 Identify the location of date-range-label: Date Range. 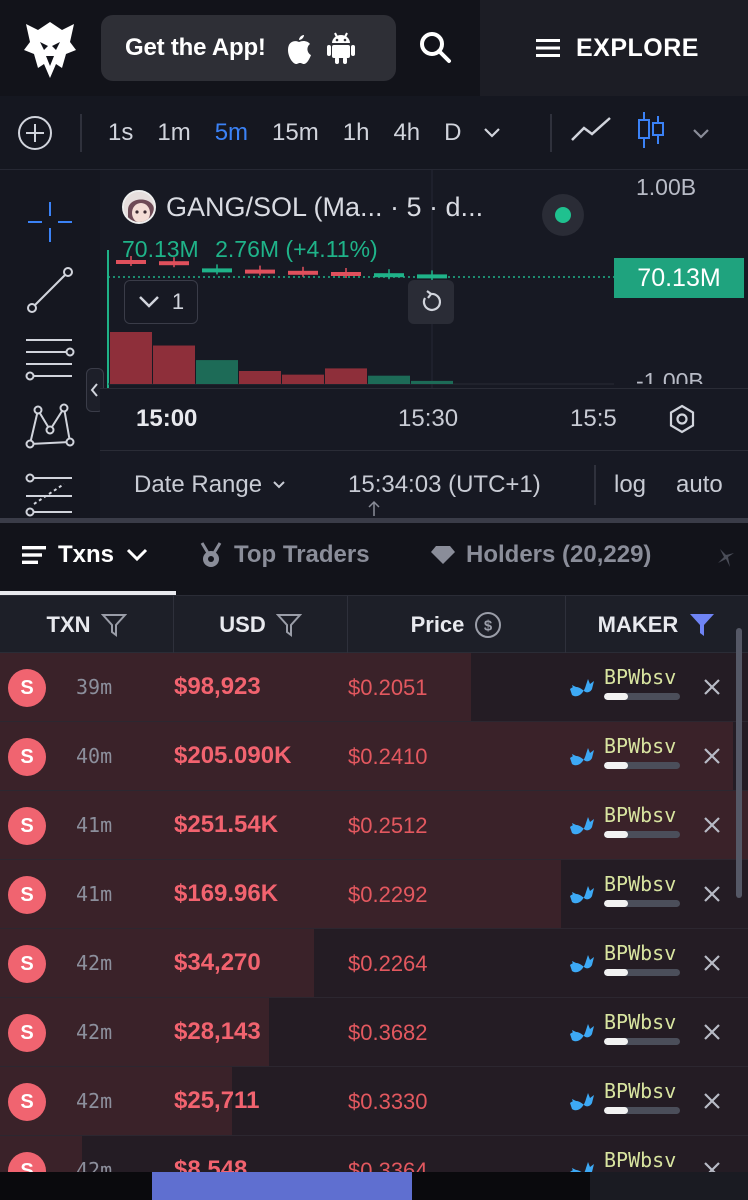
(198, 484).